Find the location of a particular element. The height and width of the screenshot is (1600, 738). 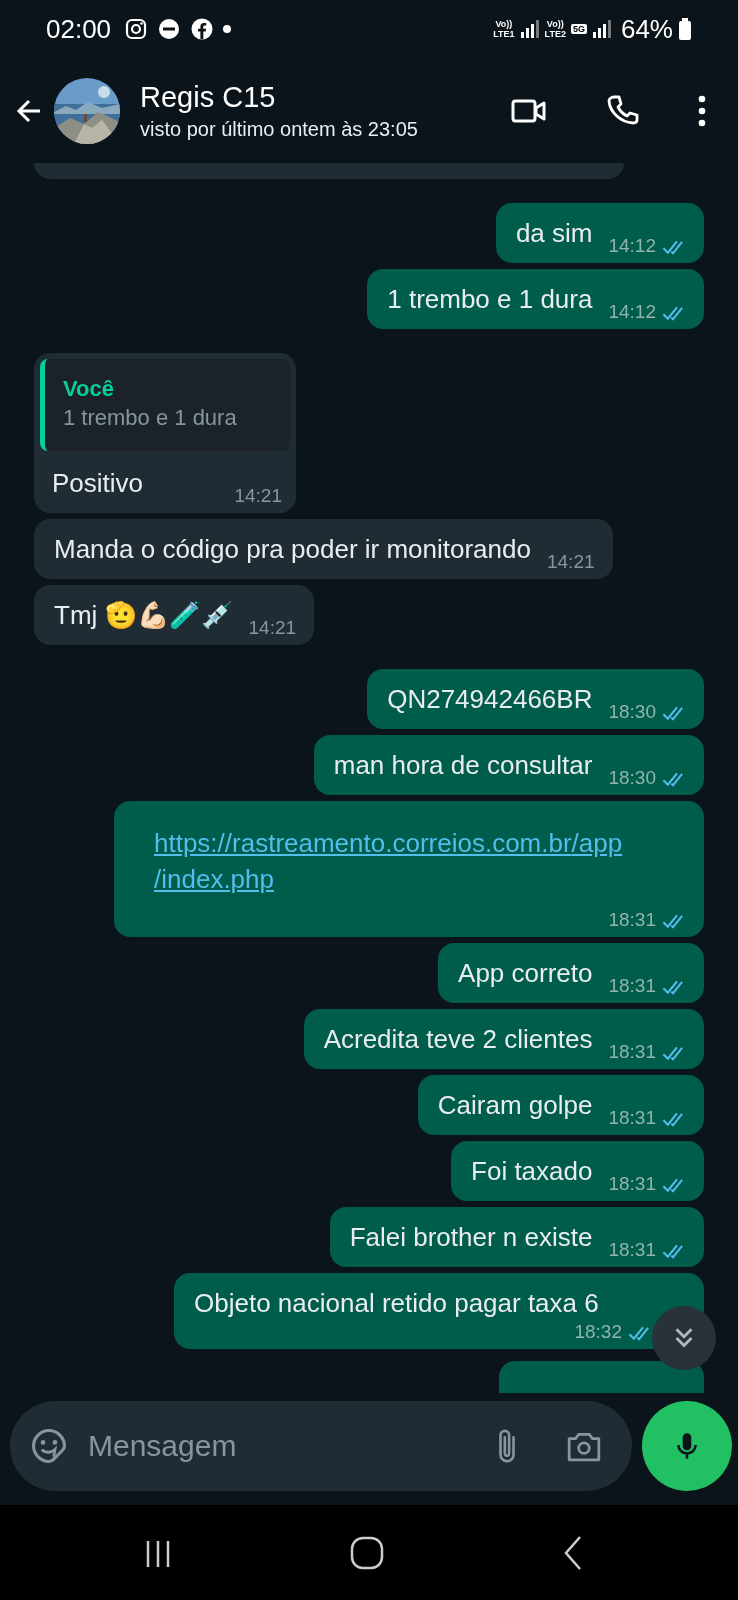

contact-name: Regis C15 is located at coordinates (322, 96).